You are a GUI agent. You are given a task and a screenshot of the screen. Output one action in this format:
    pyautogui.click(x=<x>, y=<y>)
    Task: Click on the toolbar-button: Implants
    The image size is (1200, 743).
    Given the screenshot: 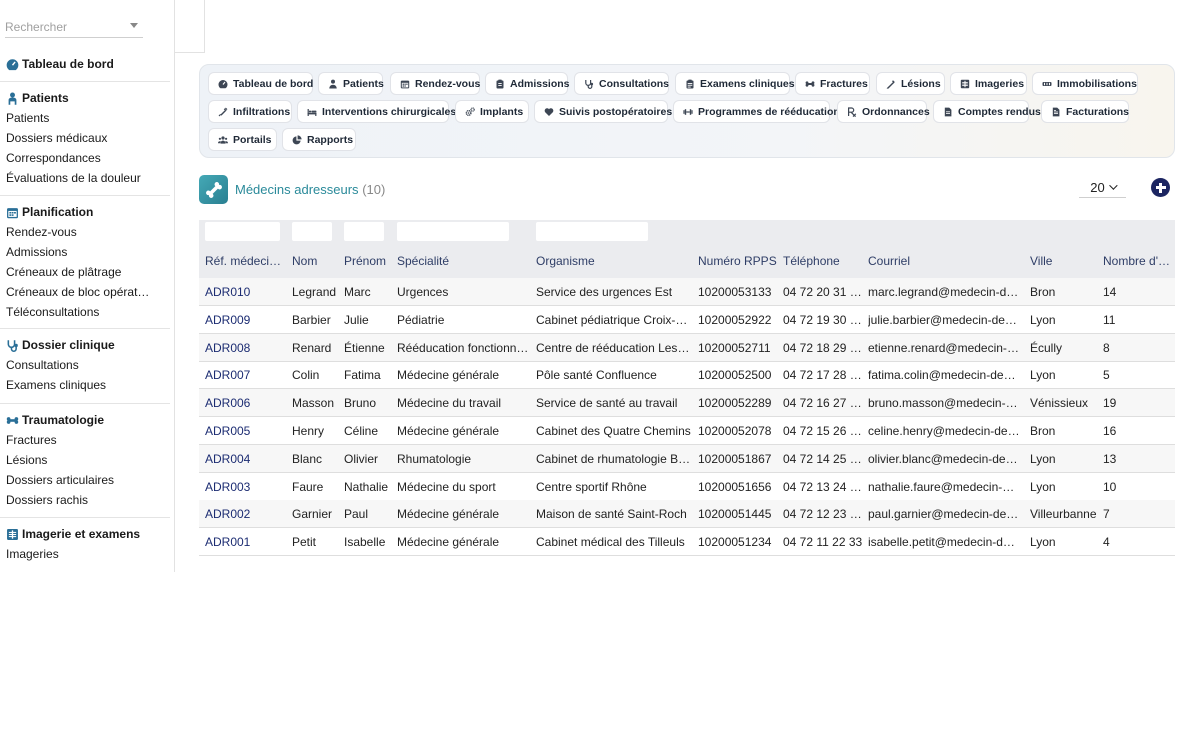 What is the action you would take?
    pyautogui.click(x=492, y=111)
    